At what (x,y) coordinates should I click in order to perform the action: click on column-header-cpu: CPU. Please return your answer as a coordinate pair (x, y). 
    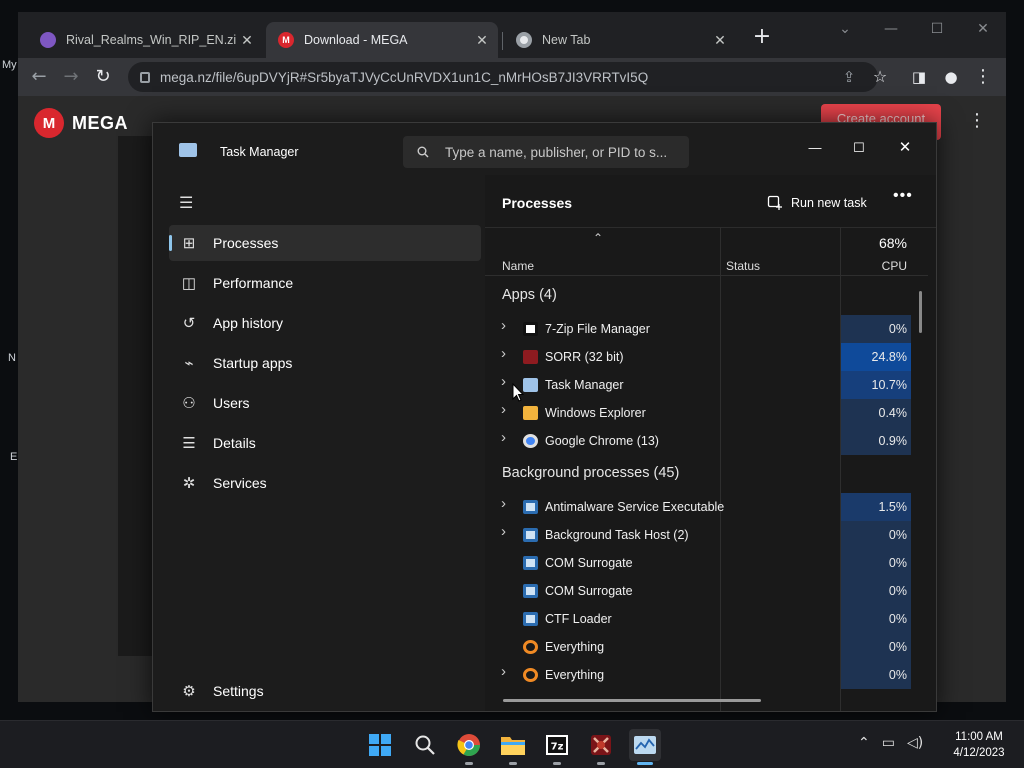
    Looking at the image, I should click on (874, 266).